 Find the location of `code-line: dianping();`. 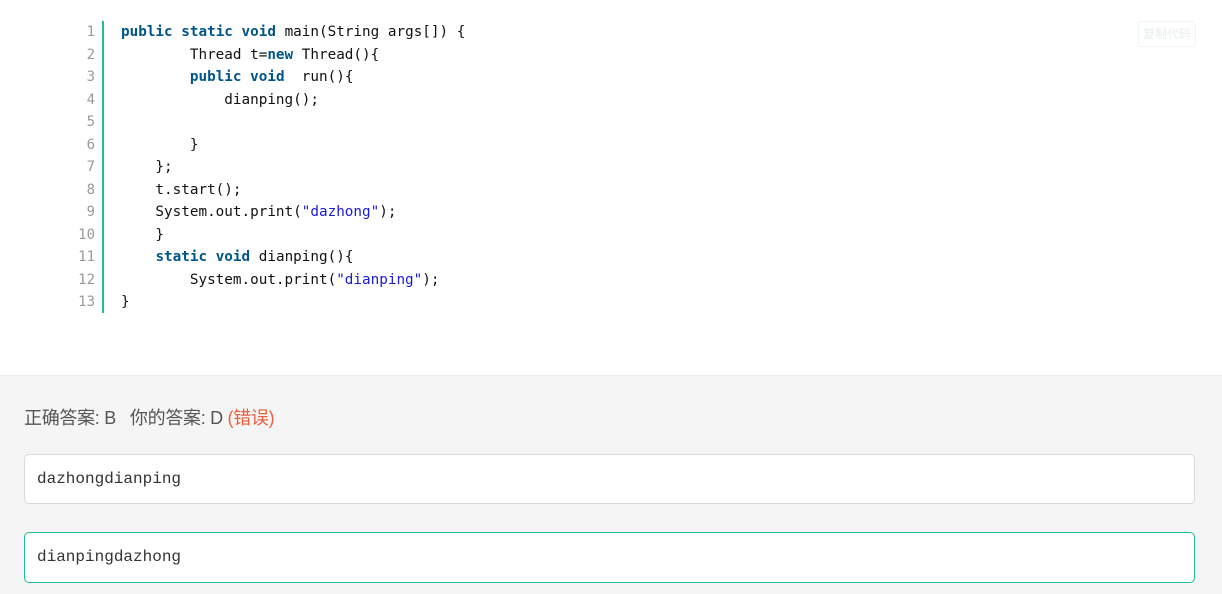

code-line: dianping(); is located at coordinates (220, 99).